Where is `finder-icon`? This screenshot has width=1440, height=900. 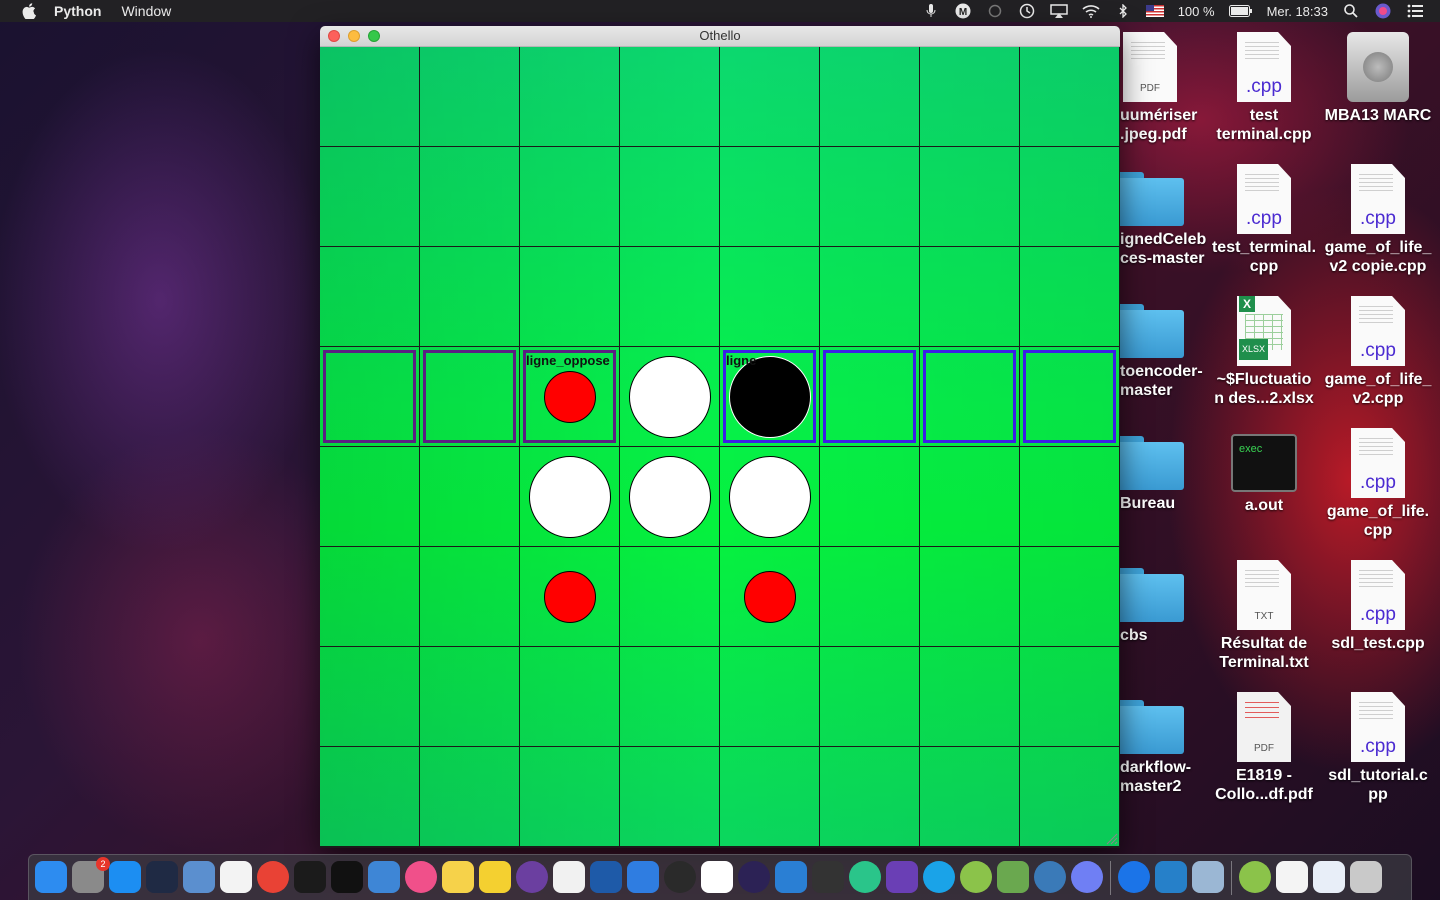
finder-icon is located at coordinates (51, 877).